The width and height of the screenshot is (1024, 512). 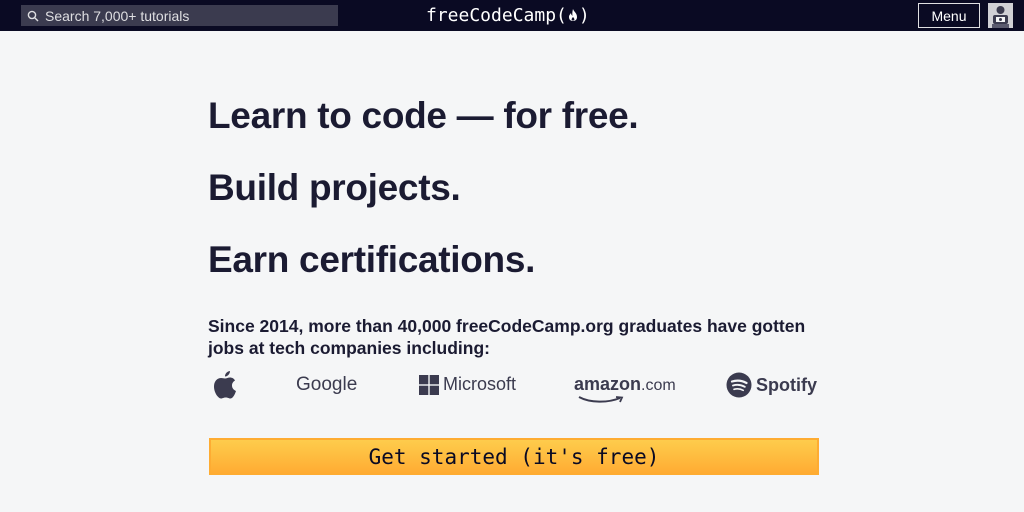 What do you see at coordinates (949, 15) in the screenshot?
I see `menu-button: Menu` at bounding box center [949, 15].